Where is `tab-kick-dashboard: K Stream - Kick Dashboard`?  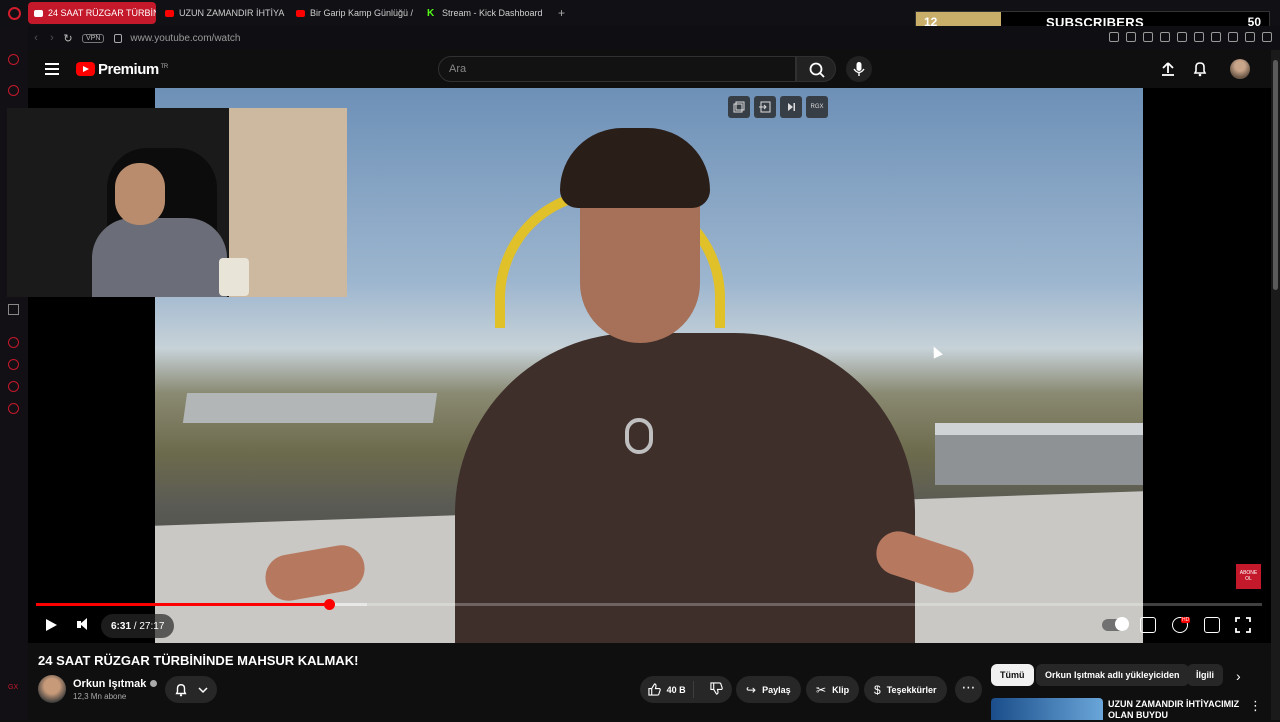 tab-kick-dashboard: K Stream - Kick Dashboard is located at coordinates (485, 13).